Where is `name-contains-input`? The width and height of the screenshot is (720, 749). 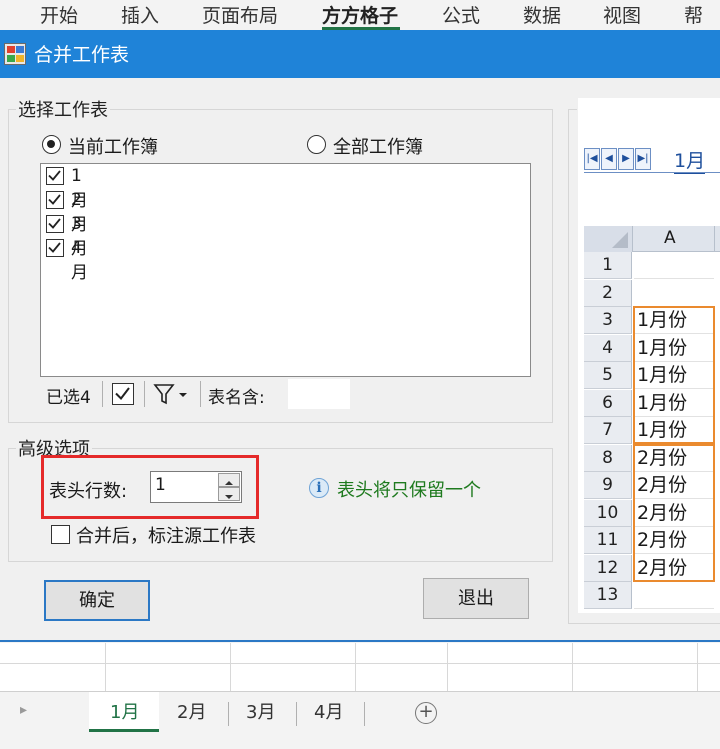
name-contains-input is located at coordinates (319, 394).